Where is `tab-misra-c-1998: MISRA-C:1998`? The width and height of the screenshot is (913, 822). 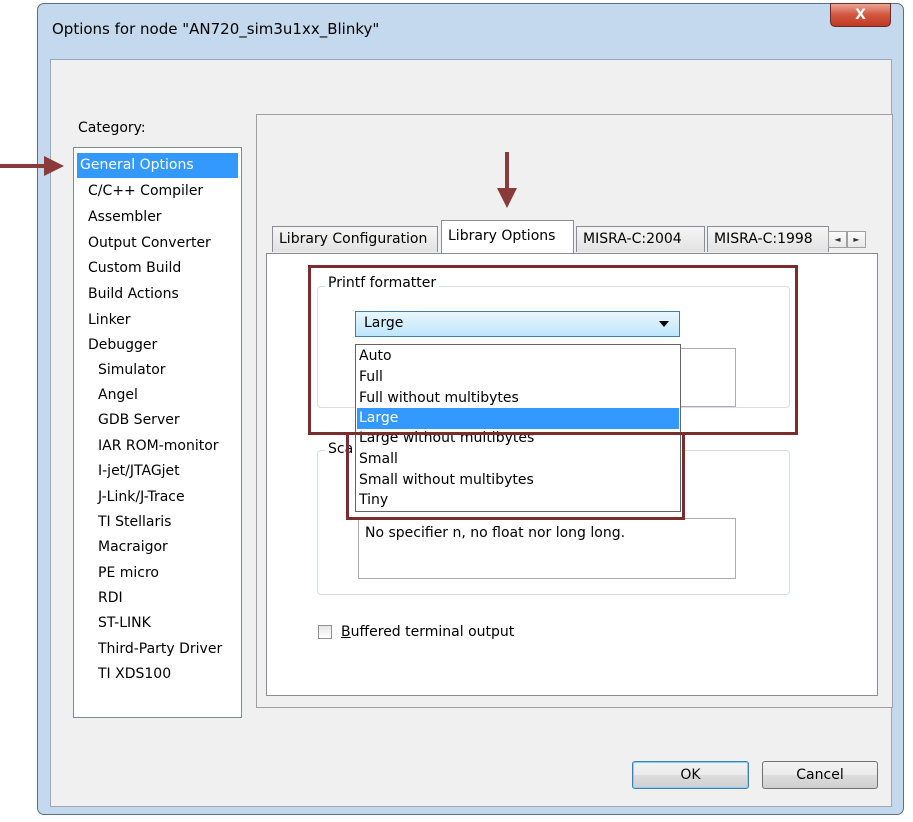 tab-misra-c-1998: MISRA-C:1998 is located at coordinates (768, 239).